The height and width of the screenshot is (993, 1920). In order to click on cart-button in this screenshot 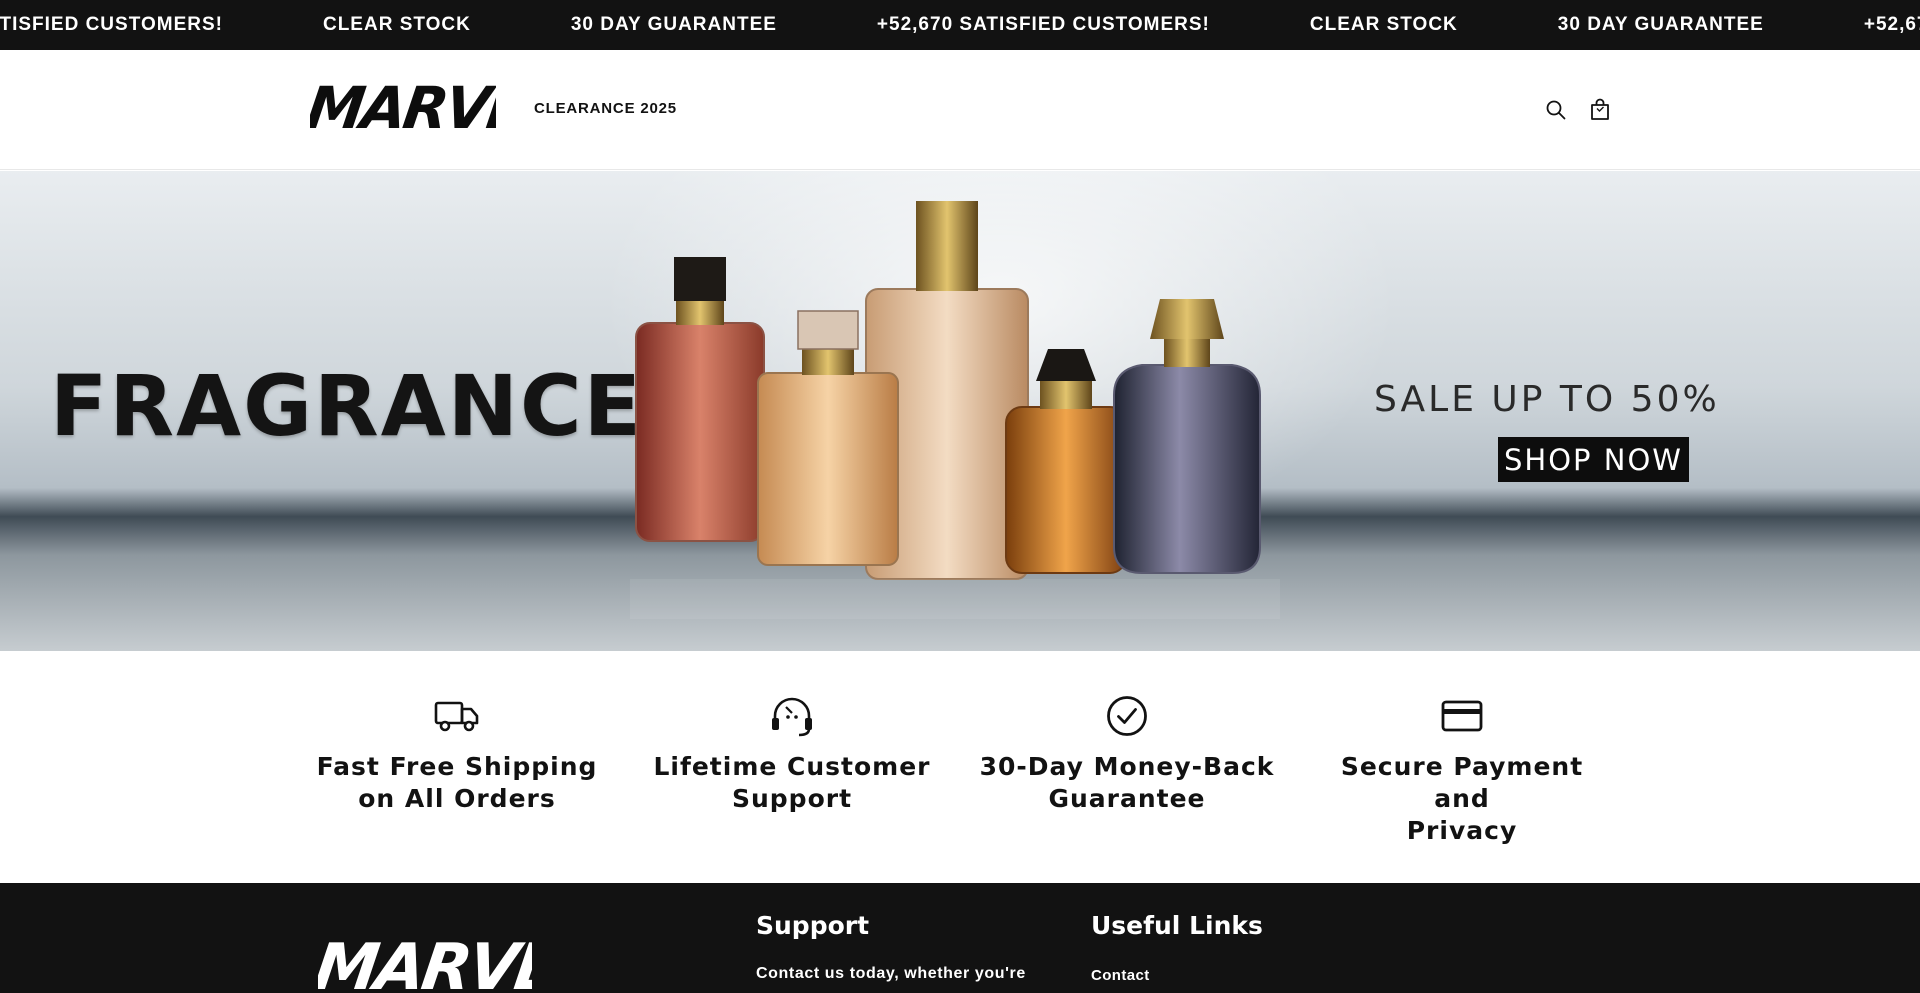, I will do `click(1600, 110)`.